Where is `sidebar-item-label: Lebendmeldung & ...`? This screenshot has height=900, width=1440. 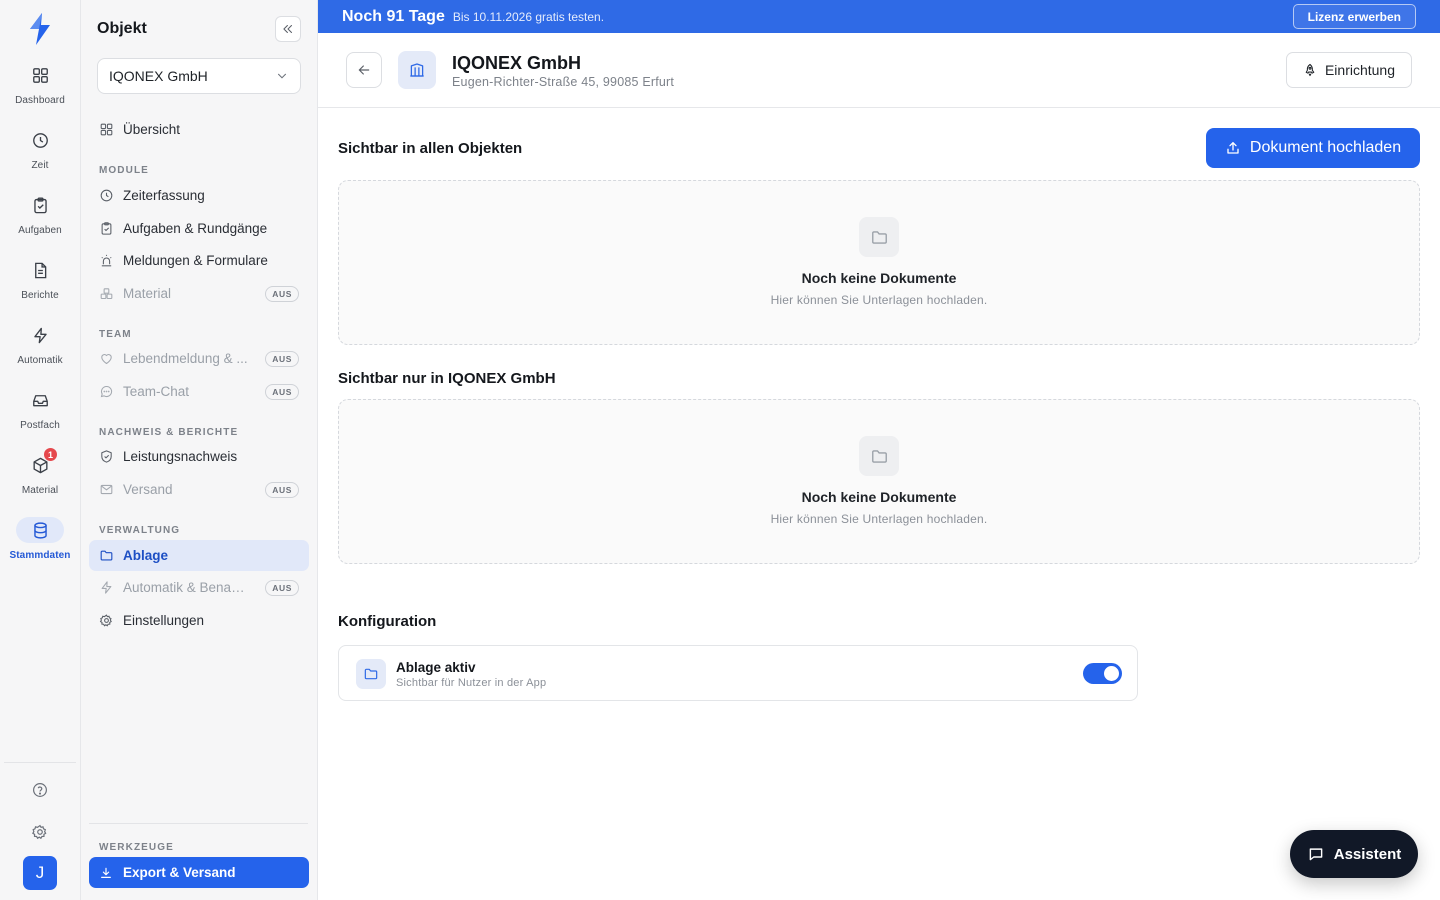
sidebar-item-label: Lebendmeldung & ... is located at coordinates (185, 358).